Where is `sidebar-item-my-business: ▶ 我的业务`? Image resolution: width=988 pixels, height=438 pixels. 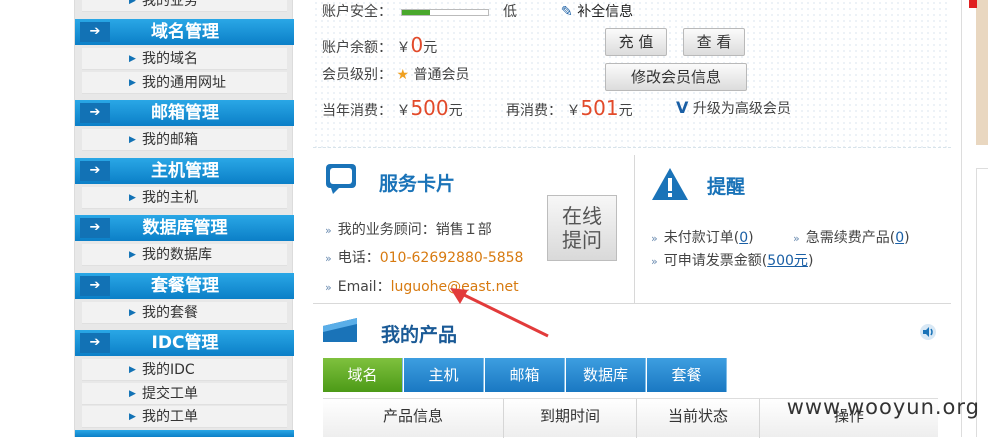
sidebar-item-my-business: ▶ 我的业务 is located at coordinates (184, 6).